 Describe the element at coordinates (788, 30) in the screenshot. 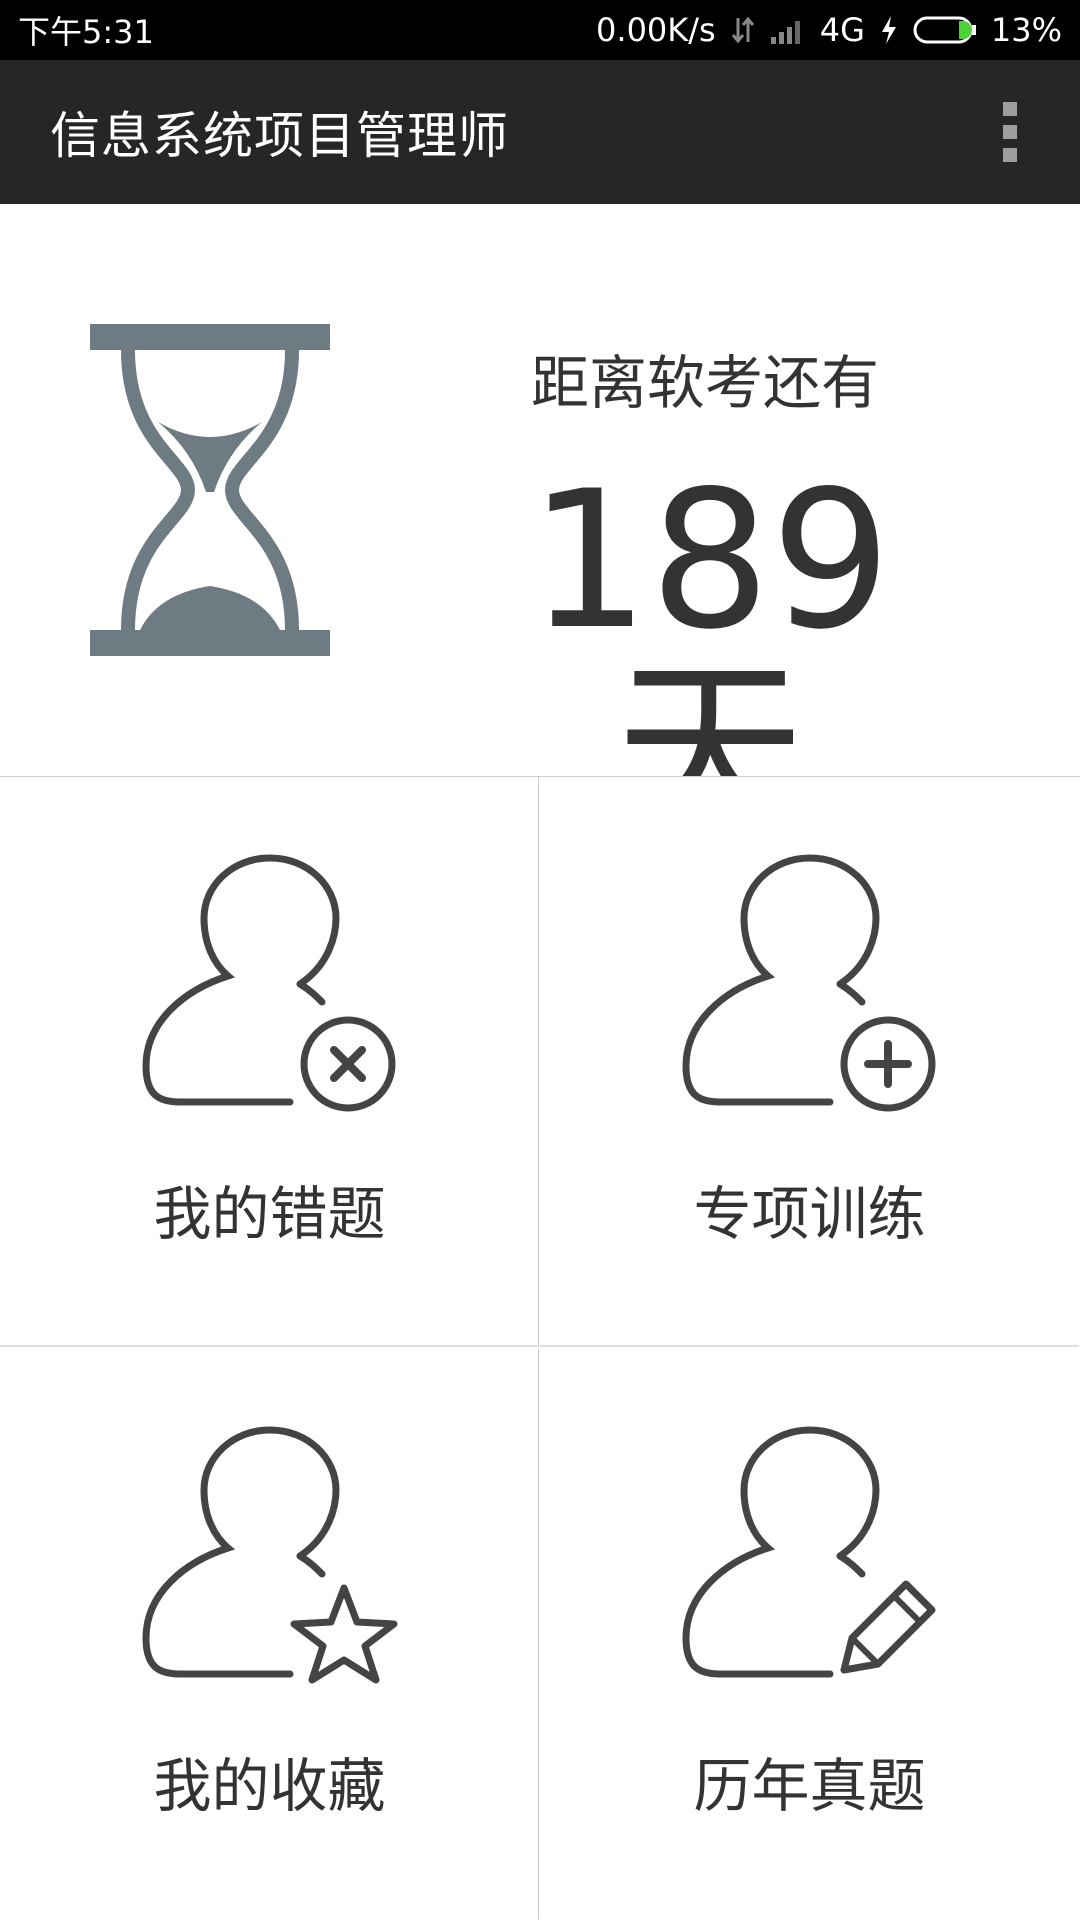

I see `signal-icon` at that location.